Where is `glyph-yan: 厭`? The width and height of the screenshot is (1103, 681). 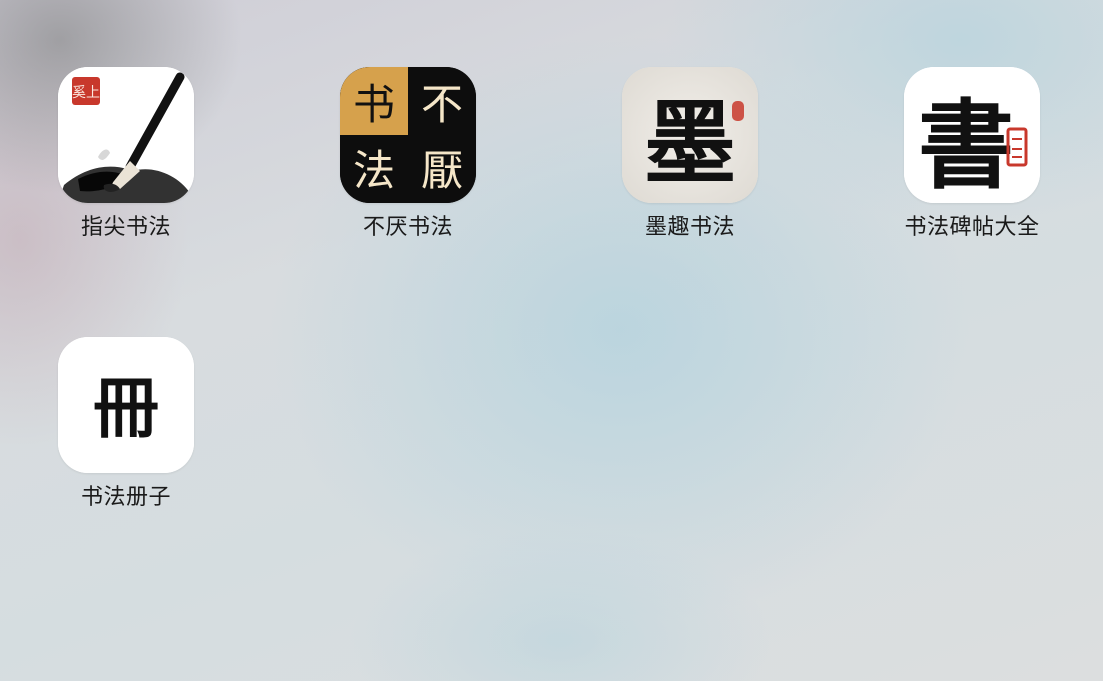 glyph-yan: 厭 is located at coordinates (442, 170).